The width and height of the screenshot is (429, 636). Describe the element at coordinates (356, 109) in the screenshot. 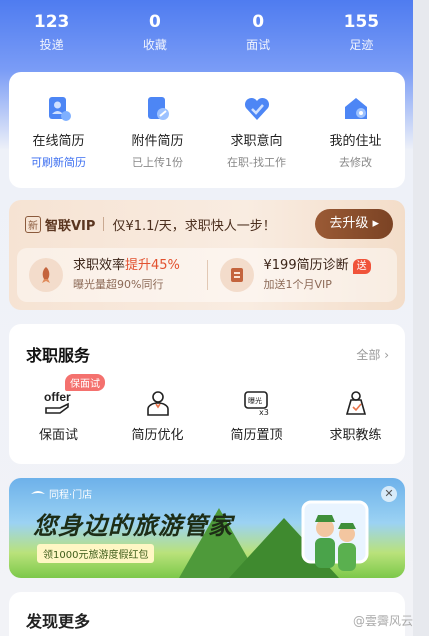

I see `address-icon` at that location.